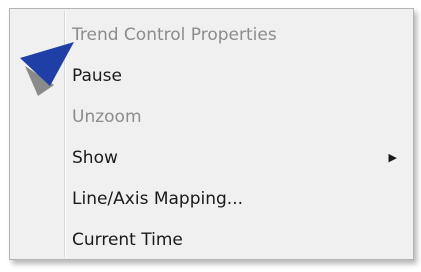  Describe the element at coordinates (47, 64) in the screenshot. I see `pause-icon-shape` at that location.